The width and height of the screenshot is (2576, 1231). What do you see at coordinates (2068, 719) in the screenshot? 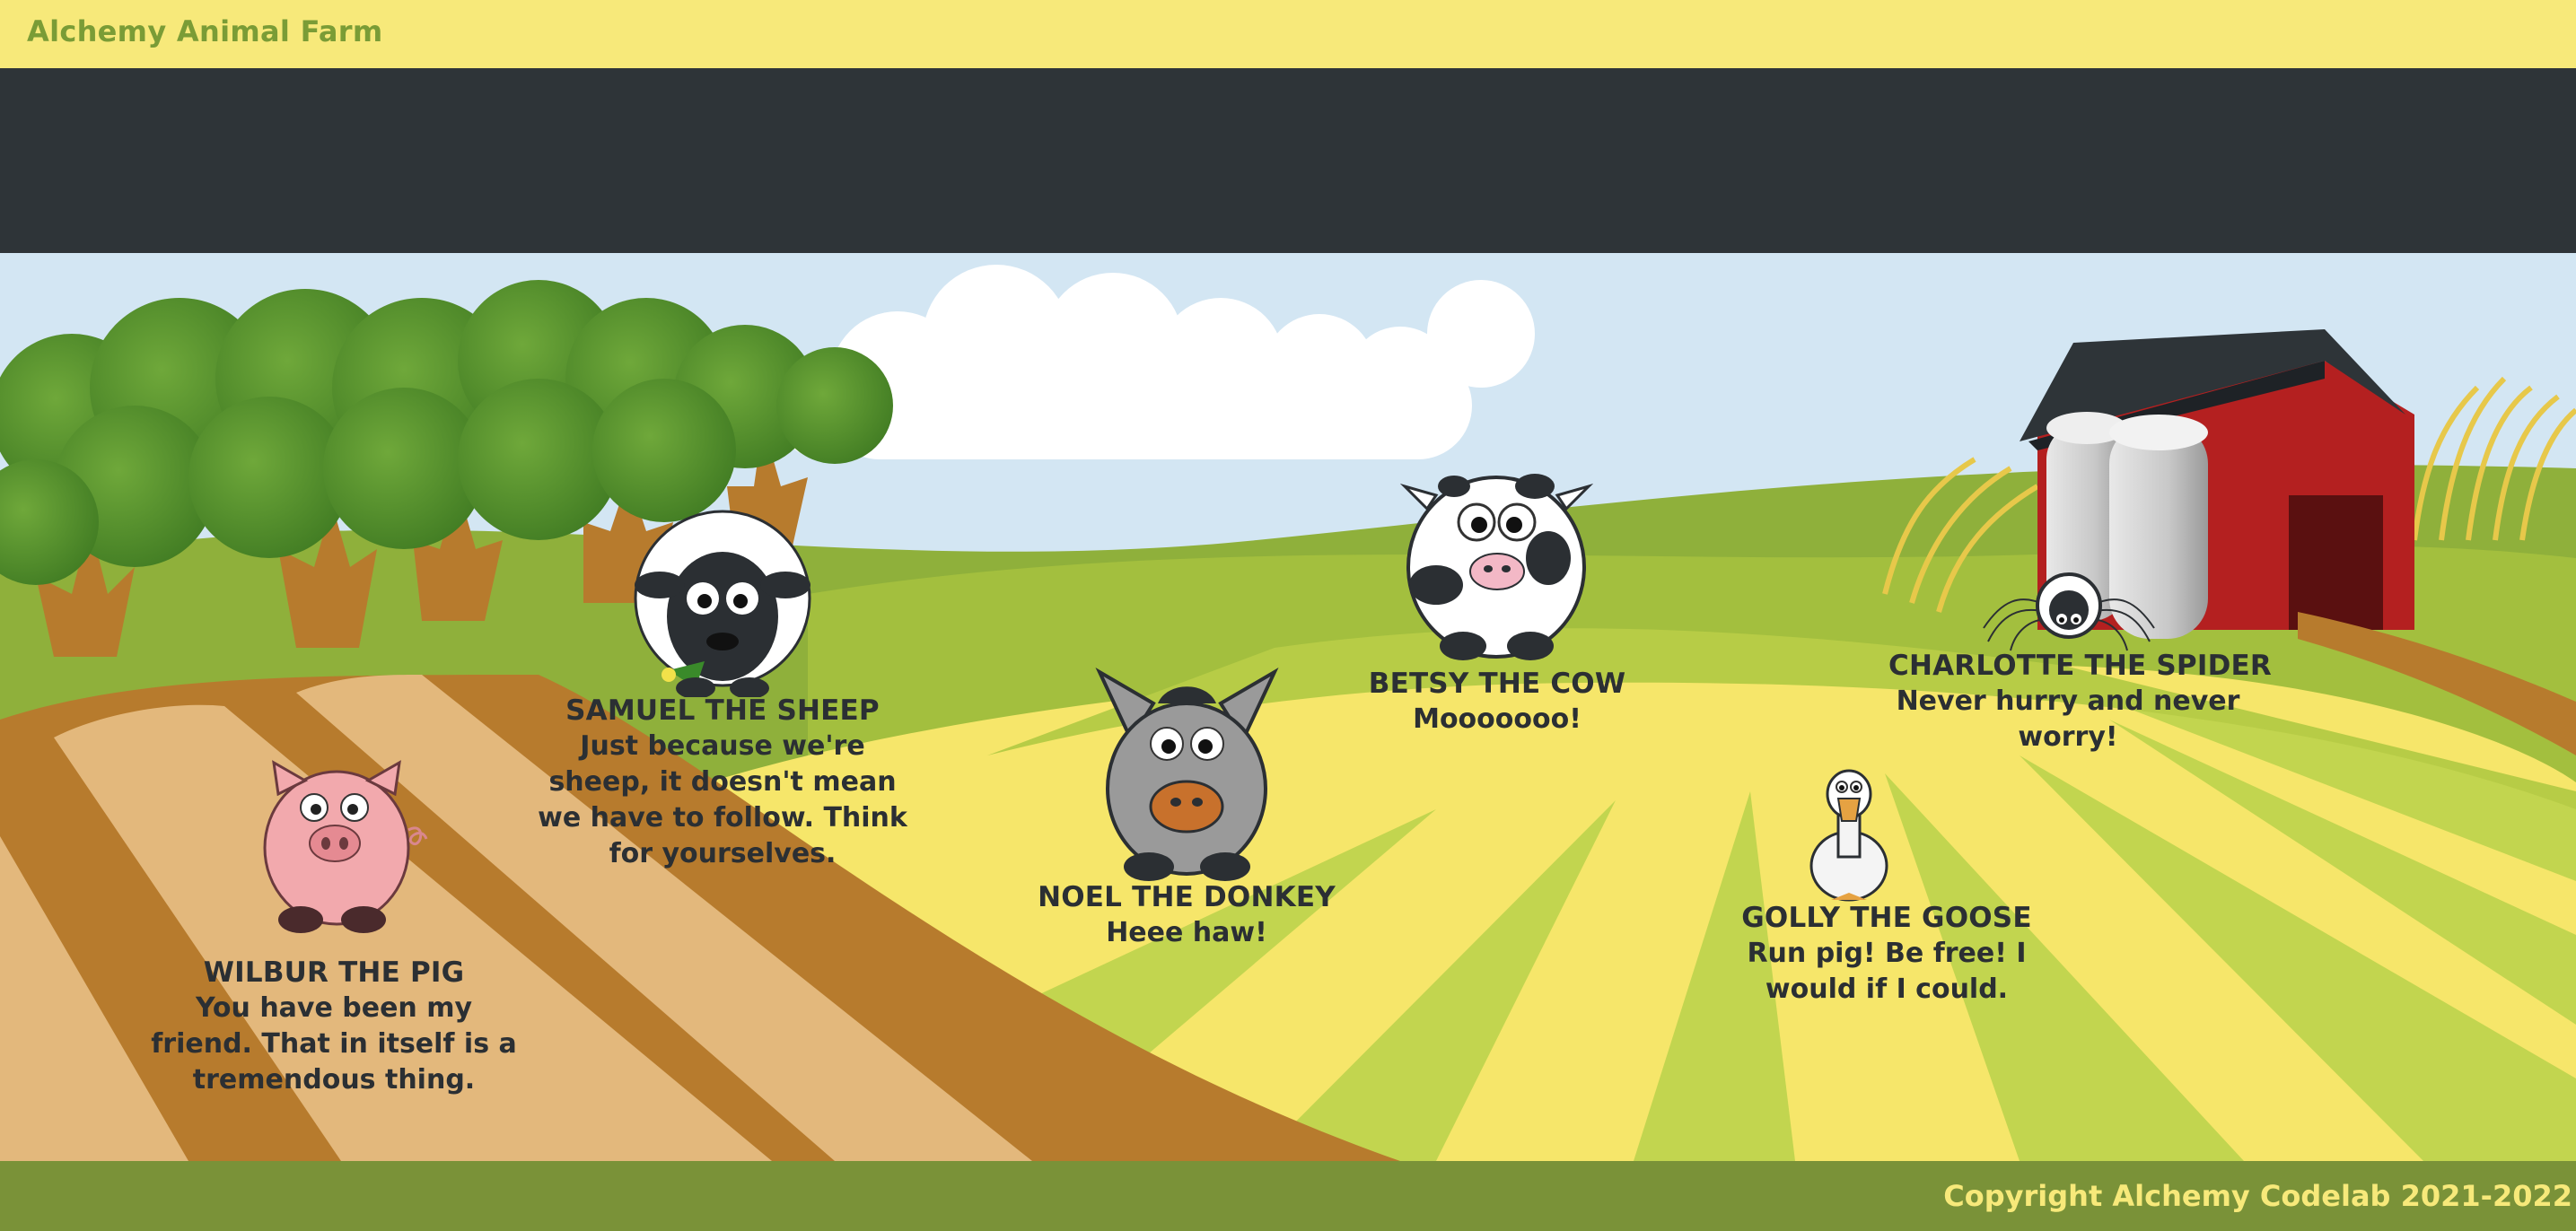
I see `animal-quote: Never hurry and never worry!` at bounding box center [2068, 719].